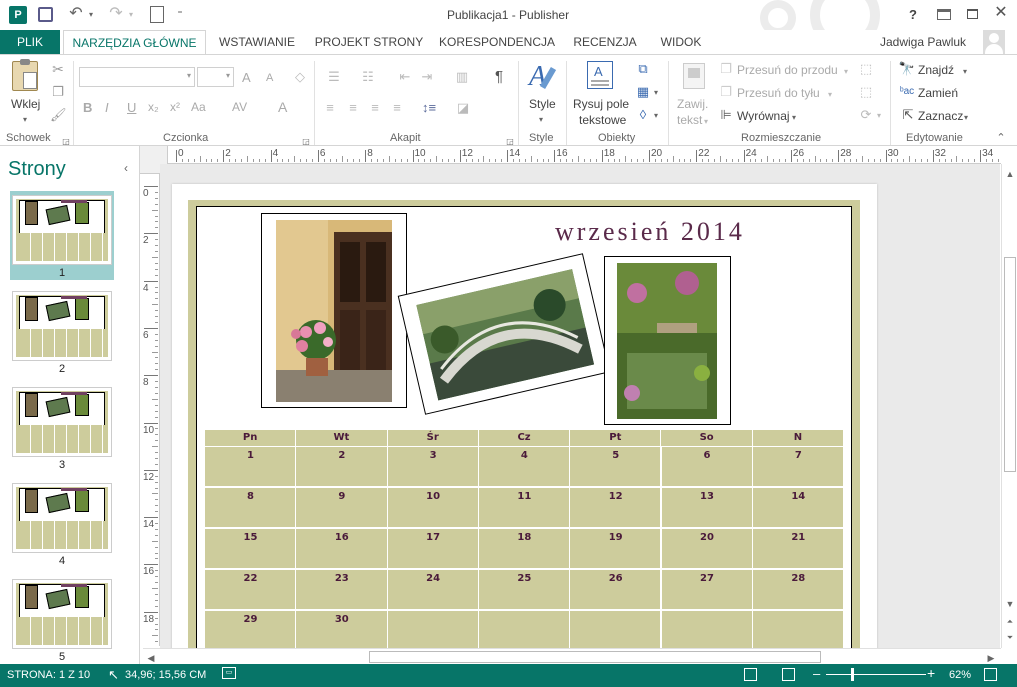  Describe the element at coordinates (91, 15) in the screenshot. I see `undo-dropdown-icon: ▾` at that location.